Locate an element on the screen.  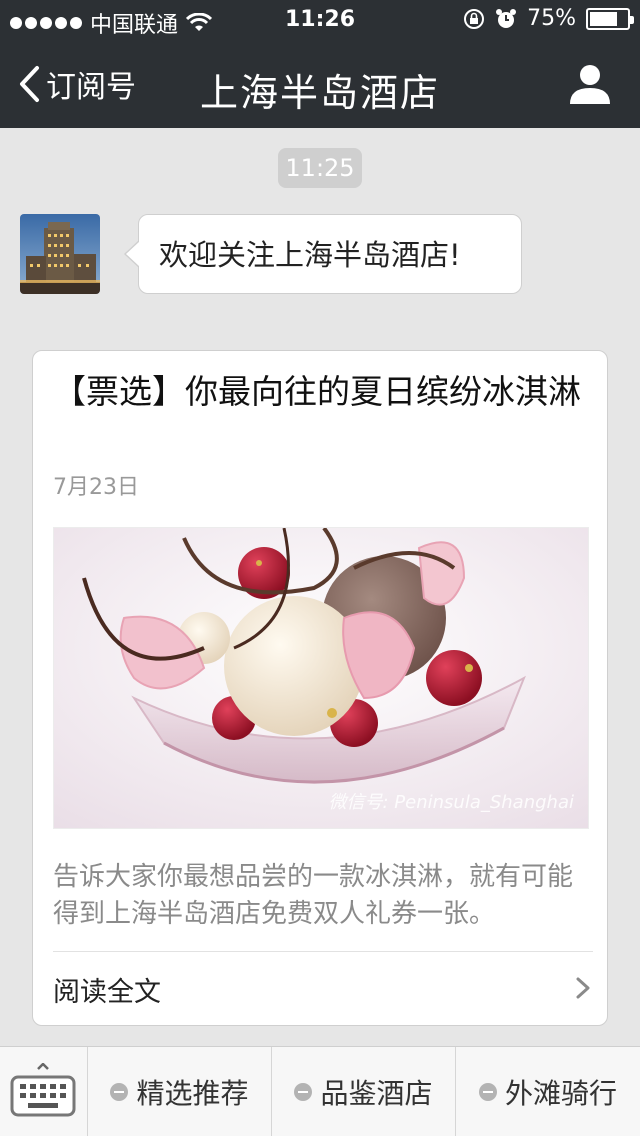
hotel-avatar is located at coordinates (60, 254).